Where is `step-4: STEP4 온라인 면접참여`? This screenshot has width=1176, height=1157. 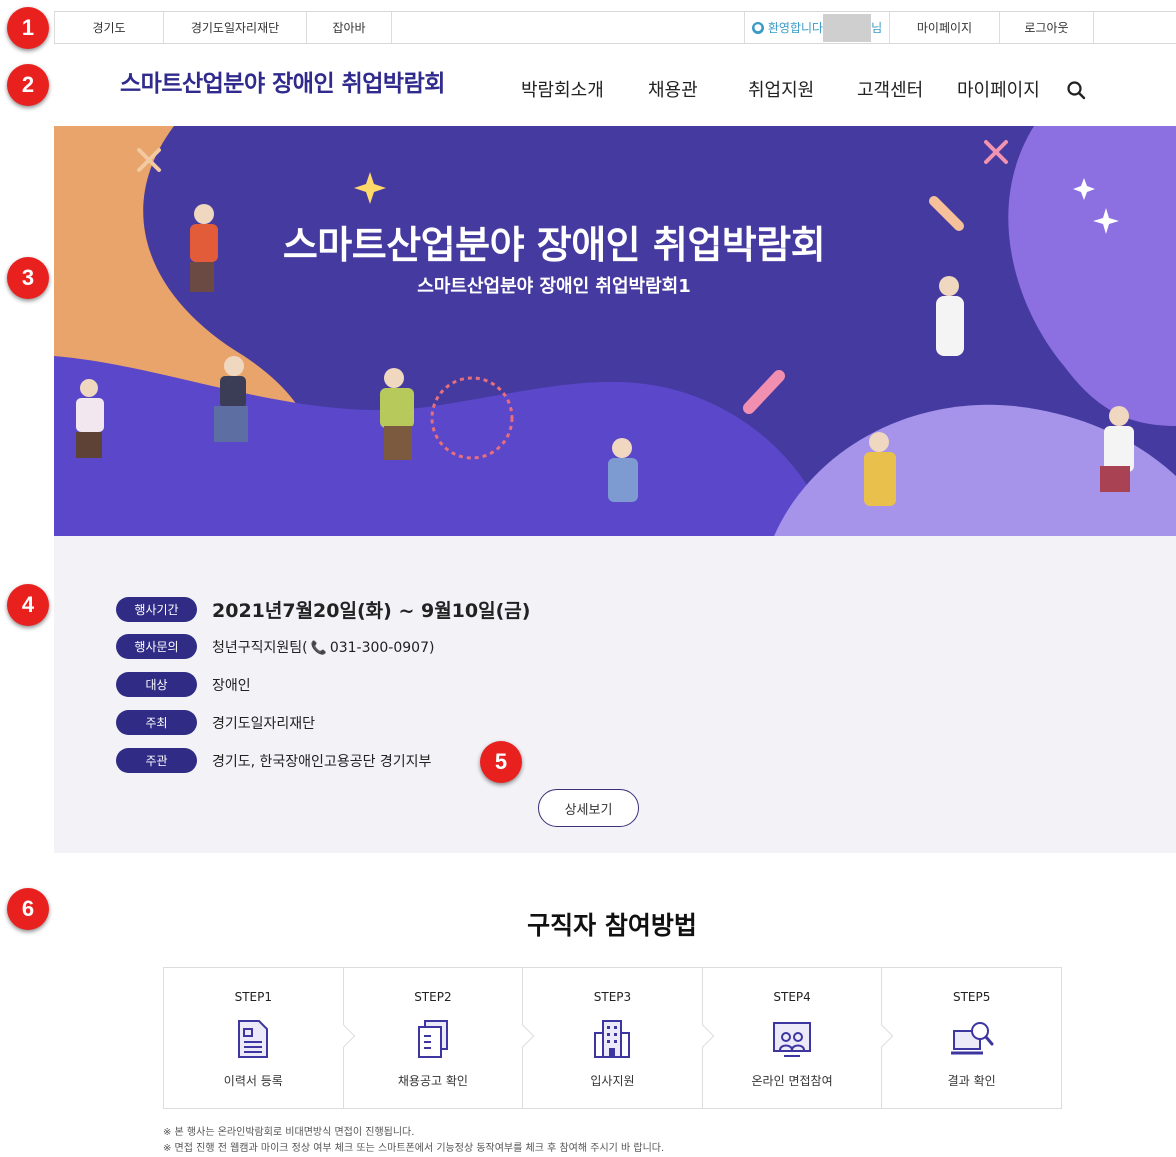 step-4: STEP4 온라인 면접참여 is located at coordinates (798, 1038).